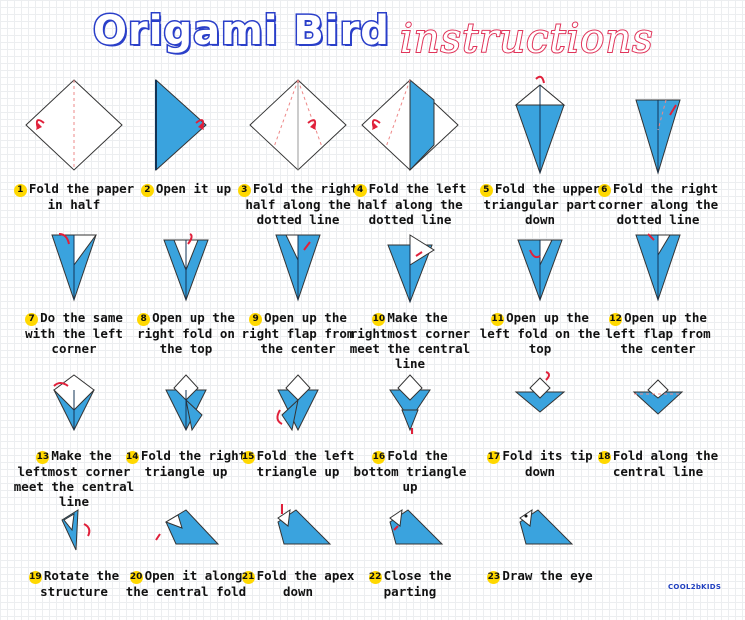 The height and width of the screenshot is (620, 745). I want to click on step-label: Fold the upper triangular part down, so click(542, 204).